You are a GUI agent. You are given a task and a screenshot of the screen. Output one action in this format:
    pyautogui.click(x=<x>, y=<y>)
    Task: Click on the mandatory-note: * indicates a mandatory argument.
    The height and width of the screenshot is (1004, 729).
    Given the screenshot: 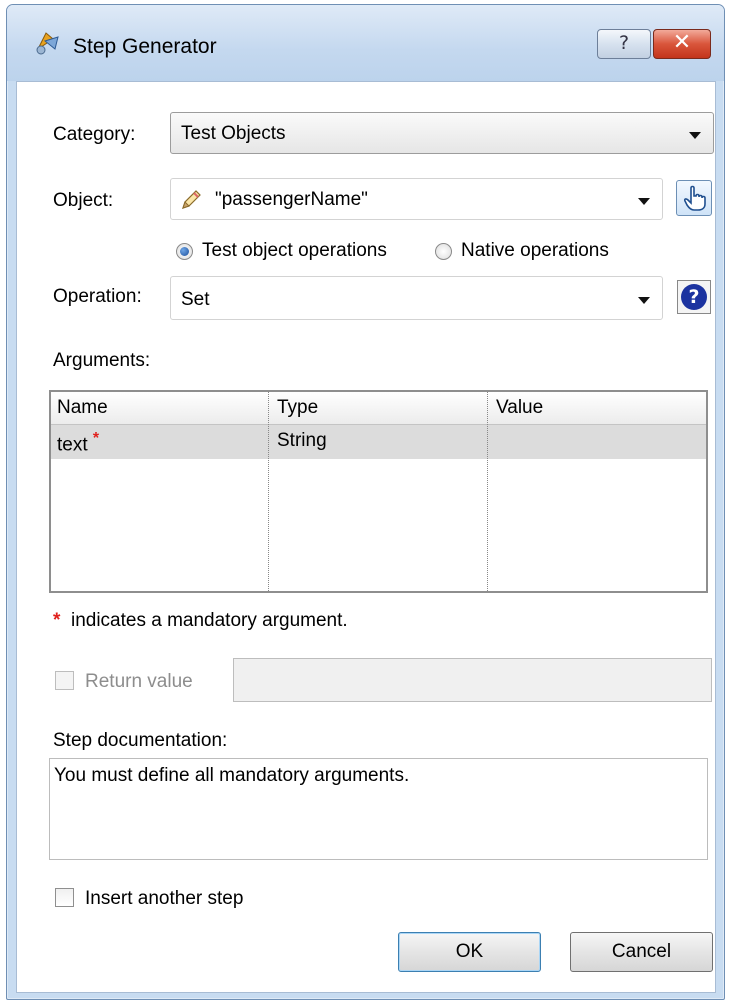 What is the action you would take?
    pyautogui.click(x=200, y=621)
    